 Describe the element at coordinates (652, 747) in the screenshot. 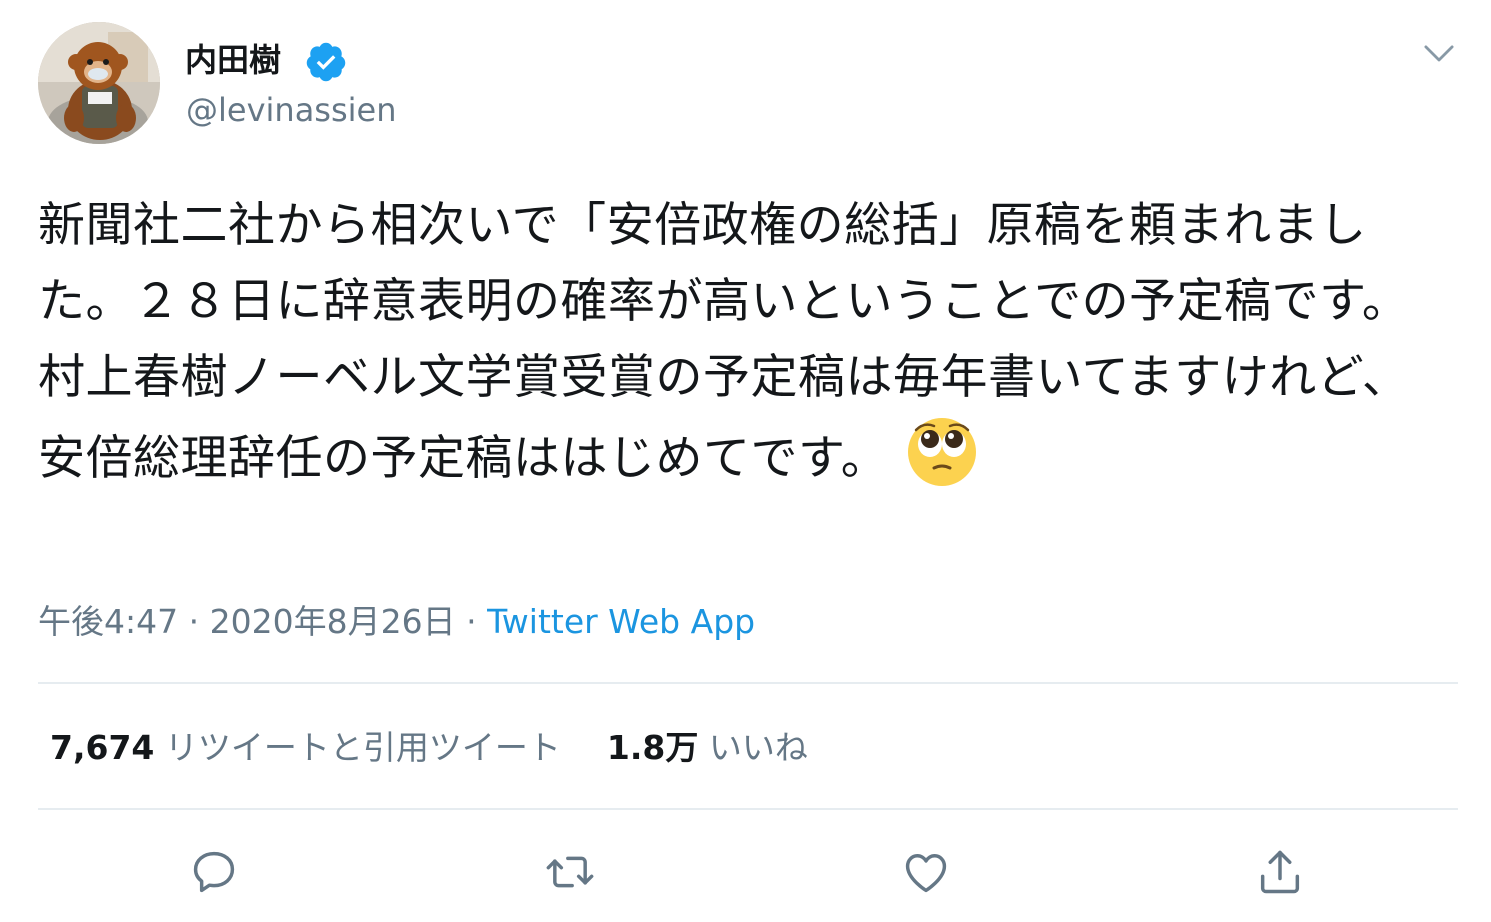

I see `likes-count: 1.8万` at that location.